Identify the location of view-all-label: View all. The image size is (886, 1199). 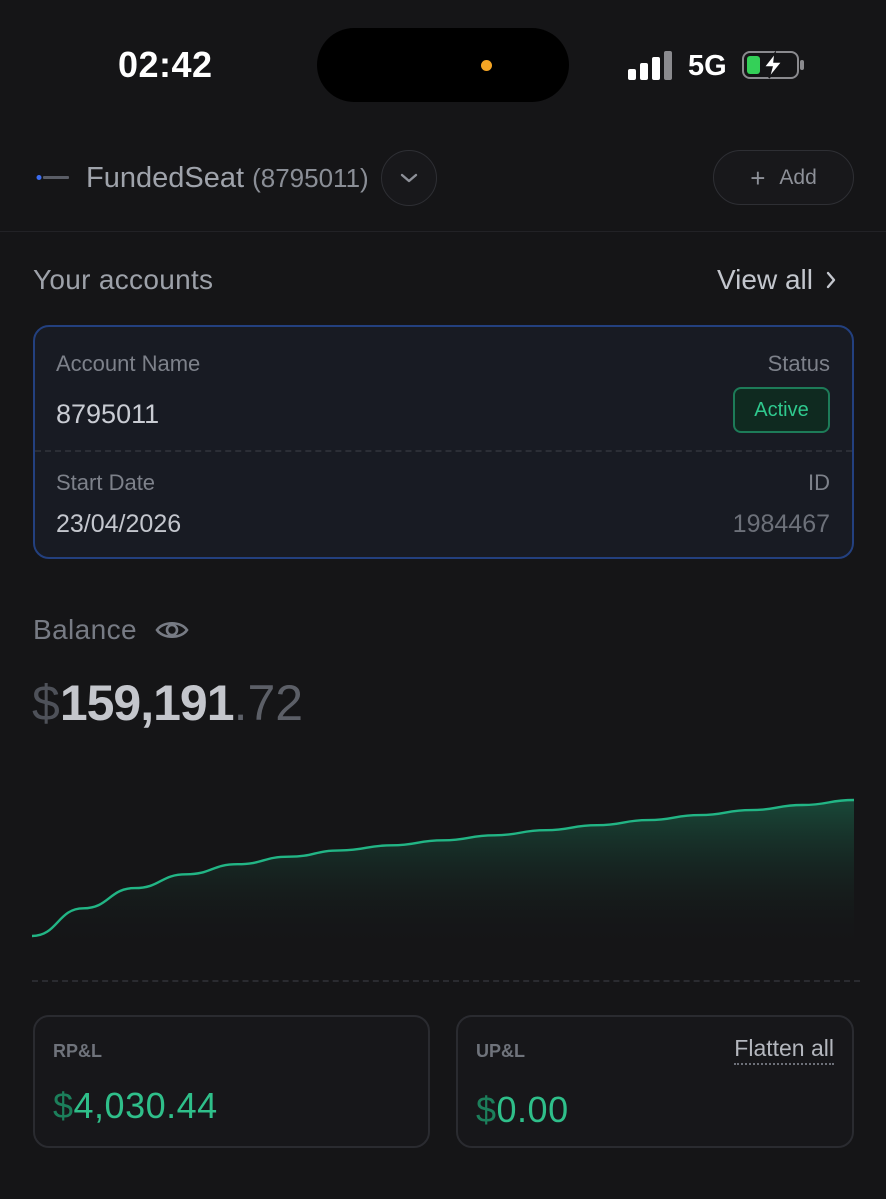
(765, 279).